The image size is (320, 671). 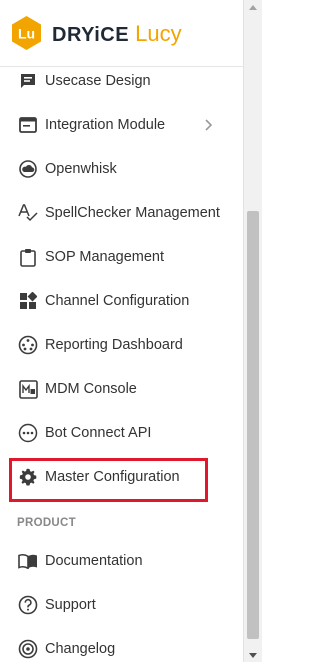 What do you see at coordinates (115, 605) in the screenshot?
I see `menu-item-support: Support` at bounding box center [115, 605].